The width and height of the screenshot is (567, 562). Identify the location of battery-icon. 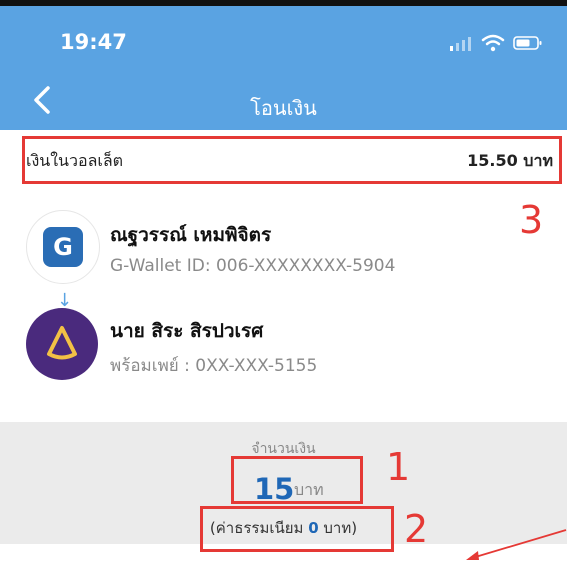
(527, 43).